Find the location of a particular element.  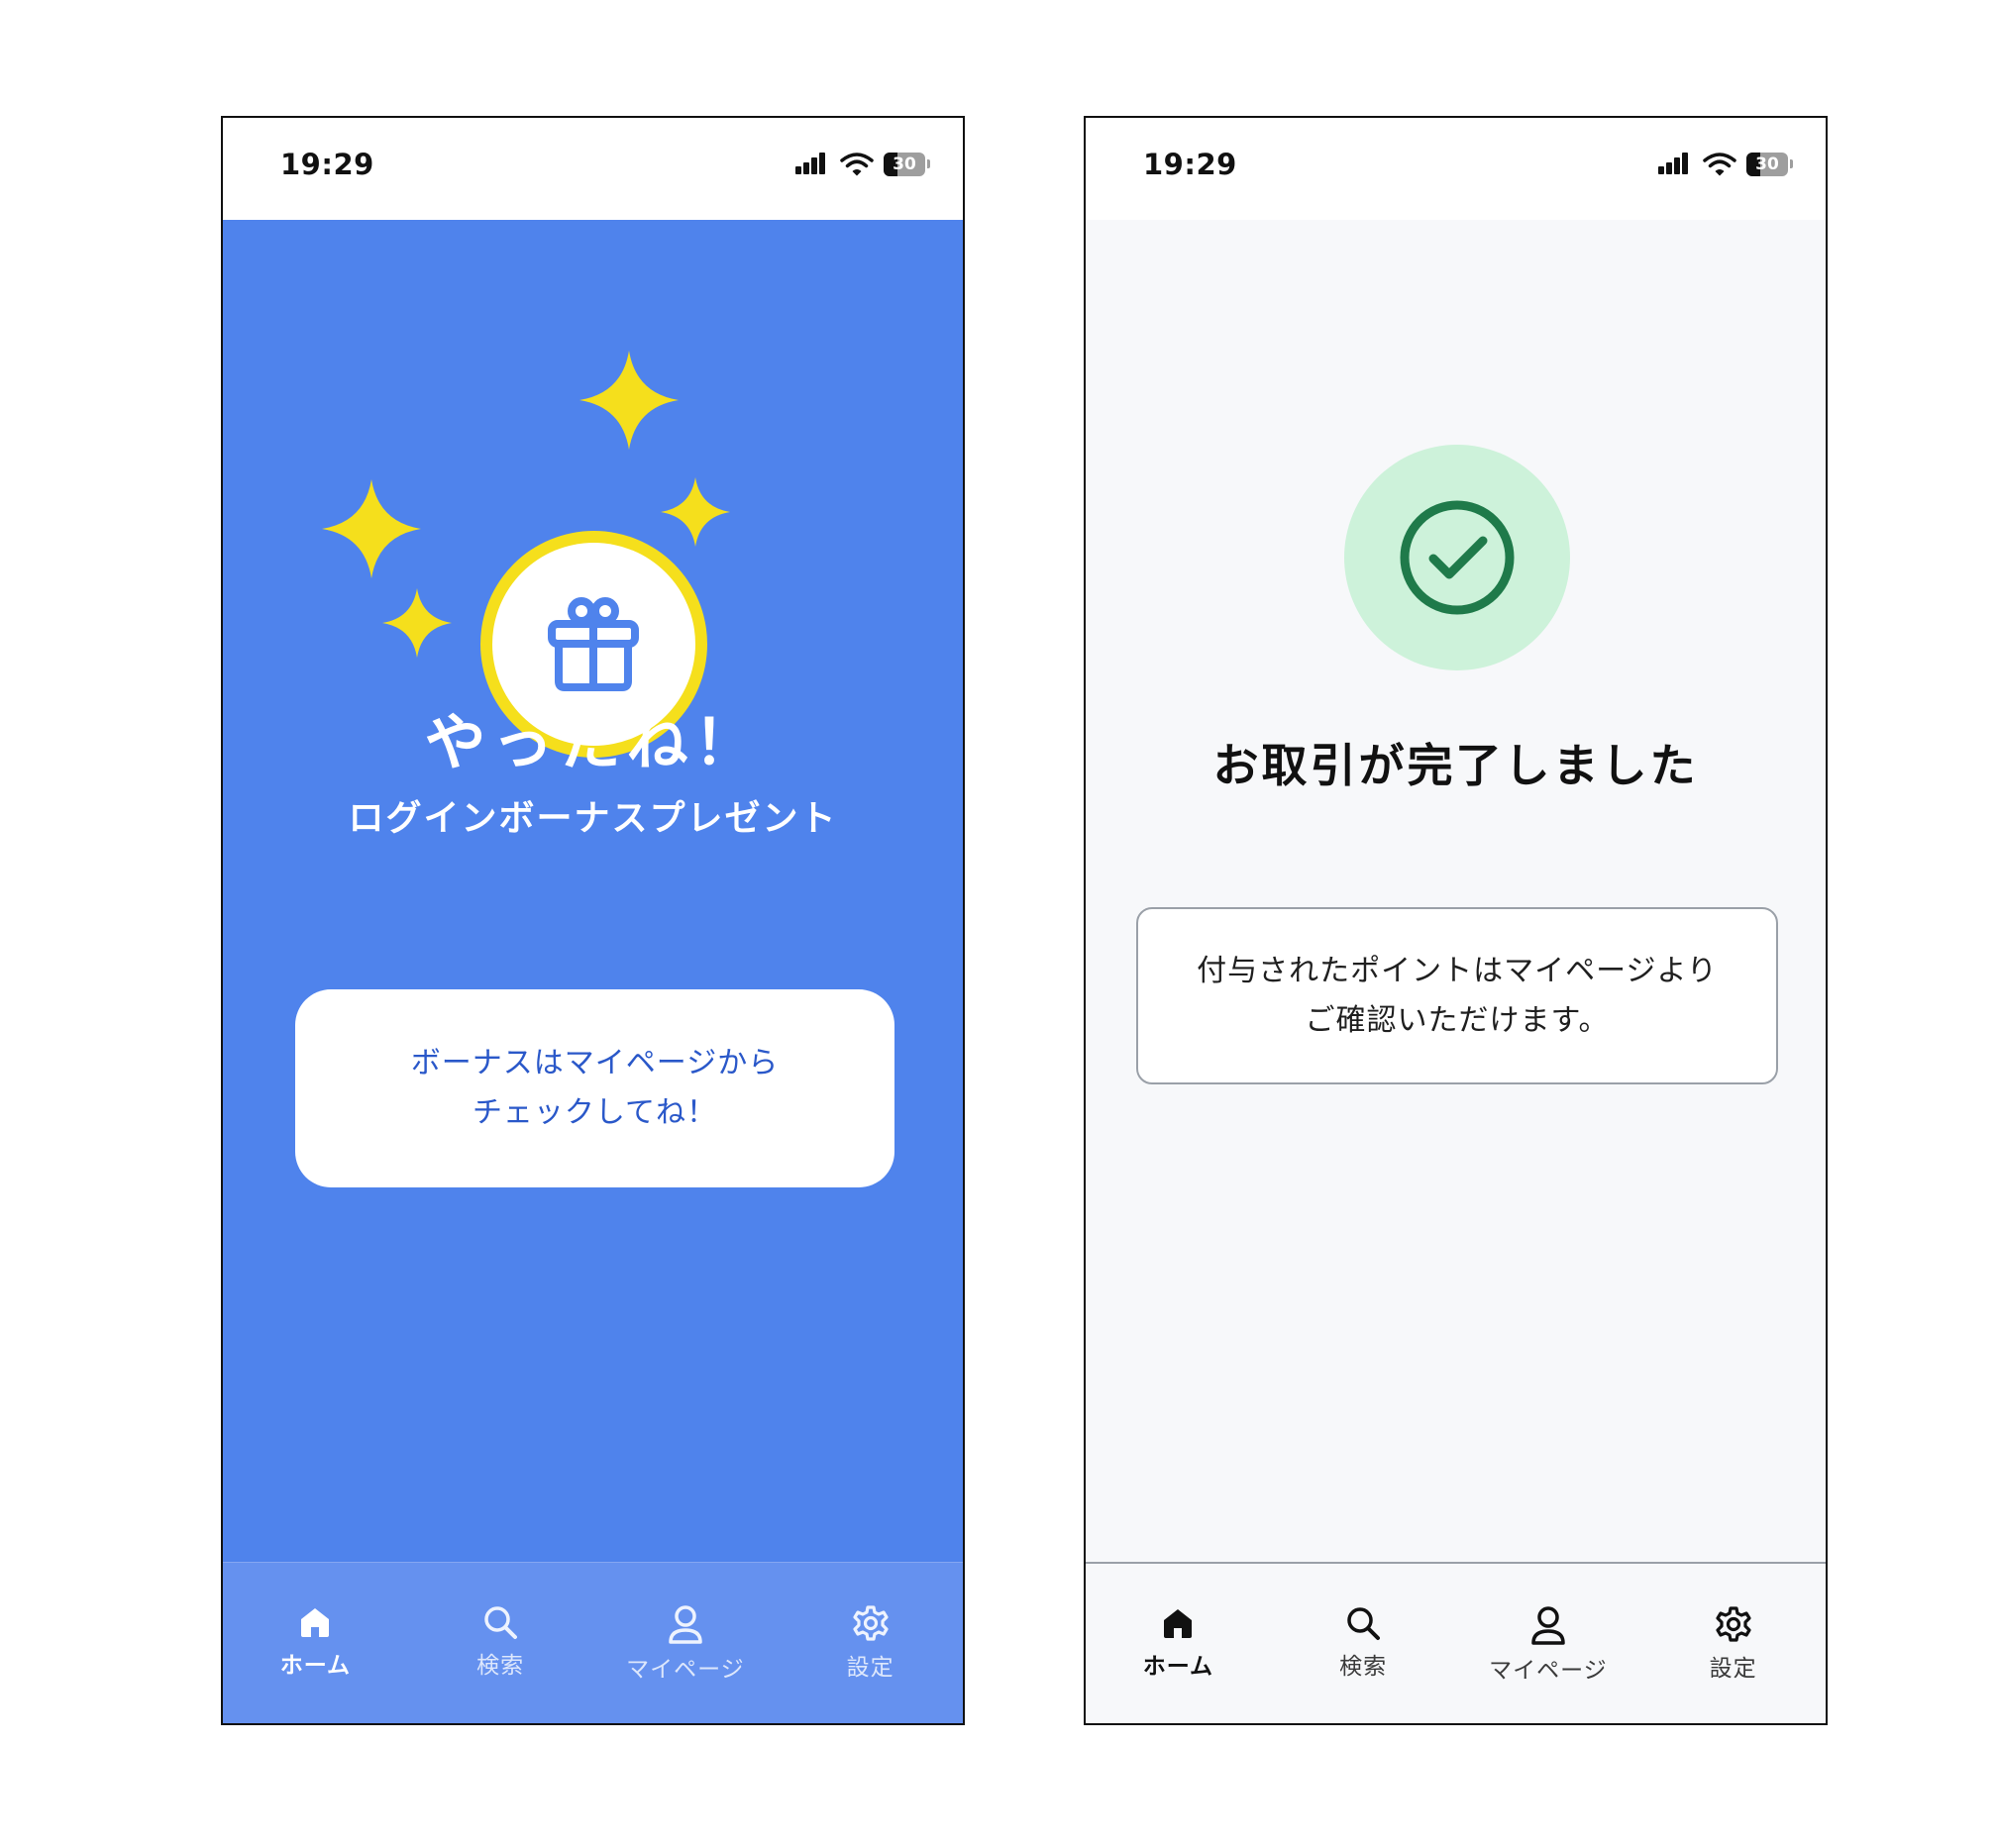

gift-icon is located at coordinates (593, 644).